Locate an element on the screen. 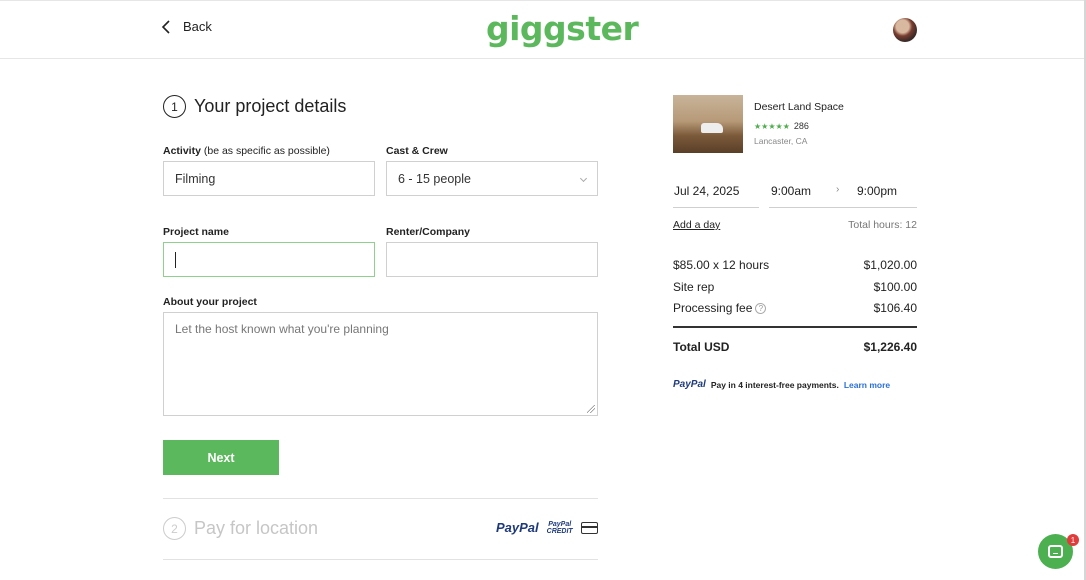  activity-label: Activity (be as specific as possible) is located at coordinates (246, 151).